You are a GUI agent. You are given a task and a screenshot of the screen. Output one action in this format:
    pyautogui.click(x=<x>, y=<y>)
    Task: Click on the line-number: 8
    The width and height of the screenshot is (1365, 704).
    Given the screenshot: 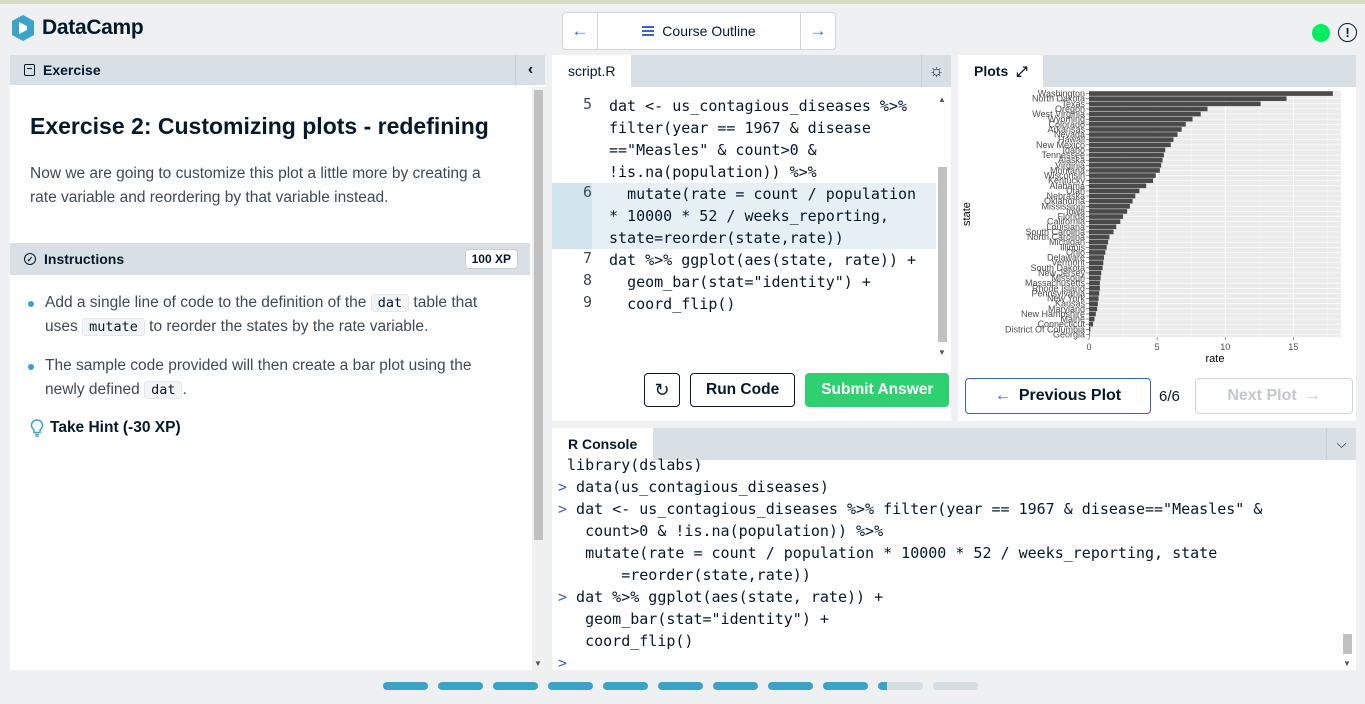 What is the action you would take?
    pyautogui.click(x=587, y=280)
    